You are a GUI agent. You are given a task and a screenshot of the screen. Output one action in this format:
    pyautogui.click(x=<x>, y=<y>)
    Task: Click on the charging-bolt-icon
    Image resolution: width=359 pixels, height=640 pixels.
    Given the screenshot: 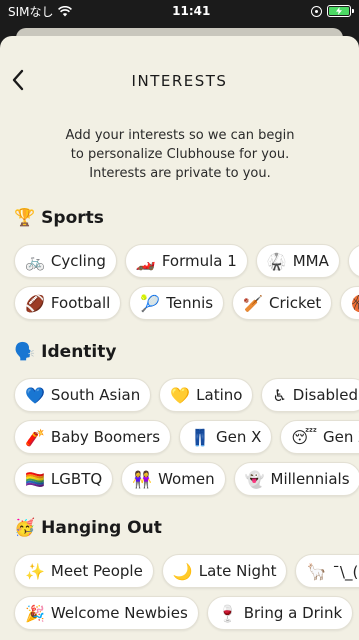 What is the action you would take?
    pyautogui.click(x=339, y=11)
    